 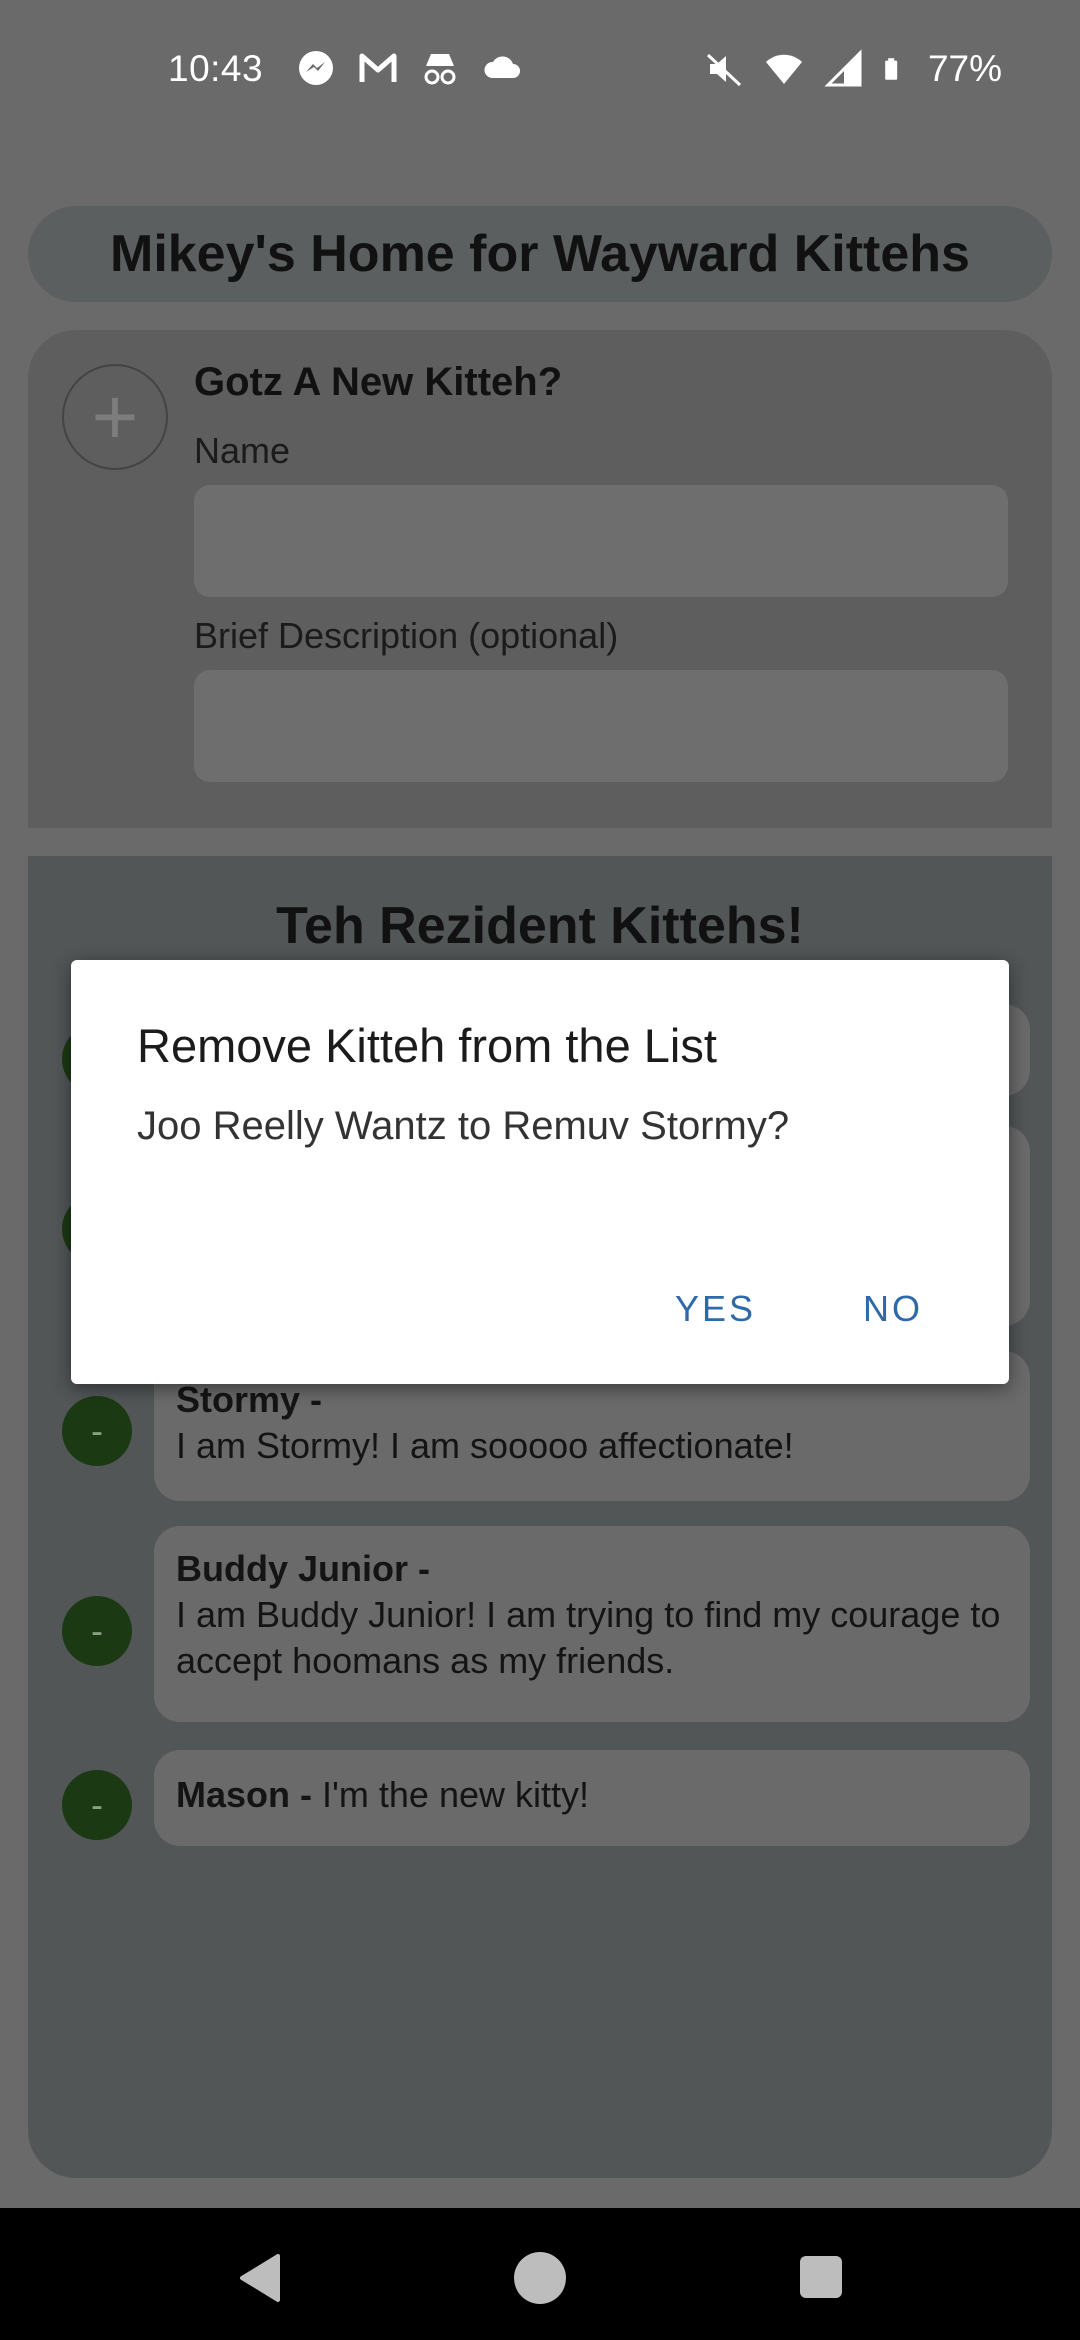 I want to click on navigation-bar, so click(x=540, y=2274).